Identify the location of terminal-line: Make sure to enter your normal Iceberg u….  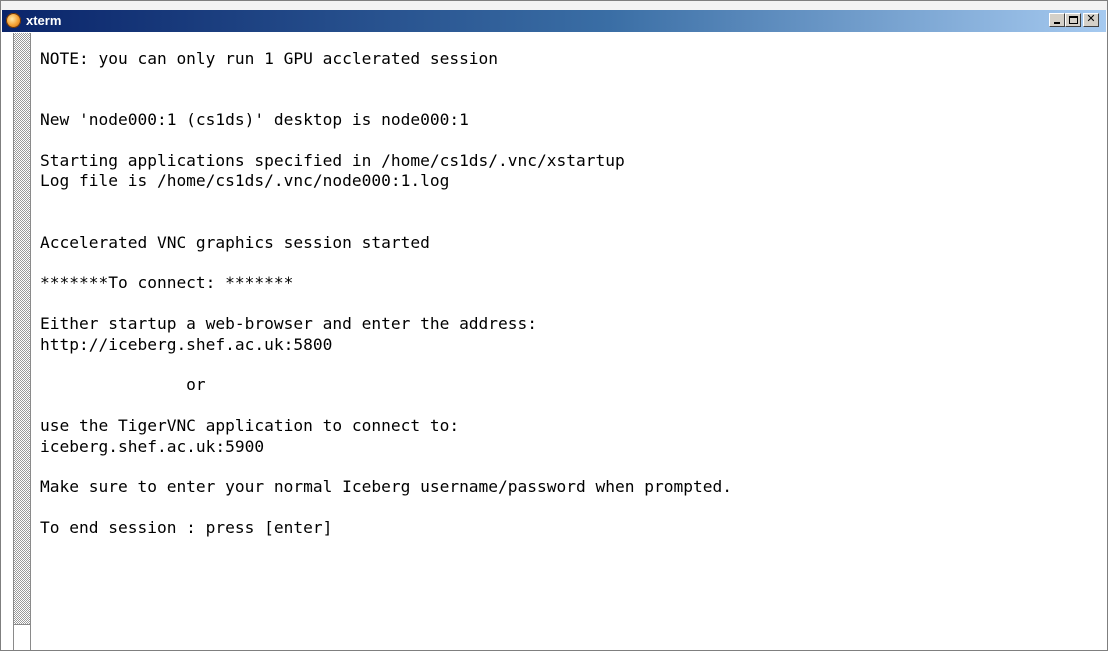
(386, 487).